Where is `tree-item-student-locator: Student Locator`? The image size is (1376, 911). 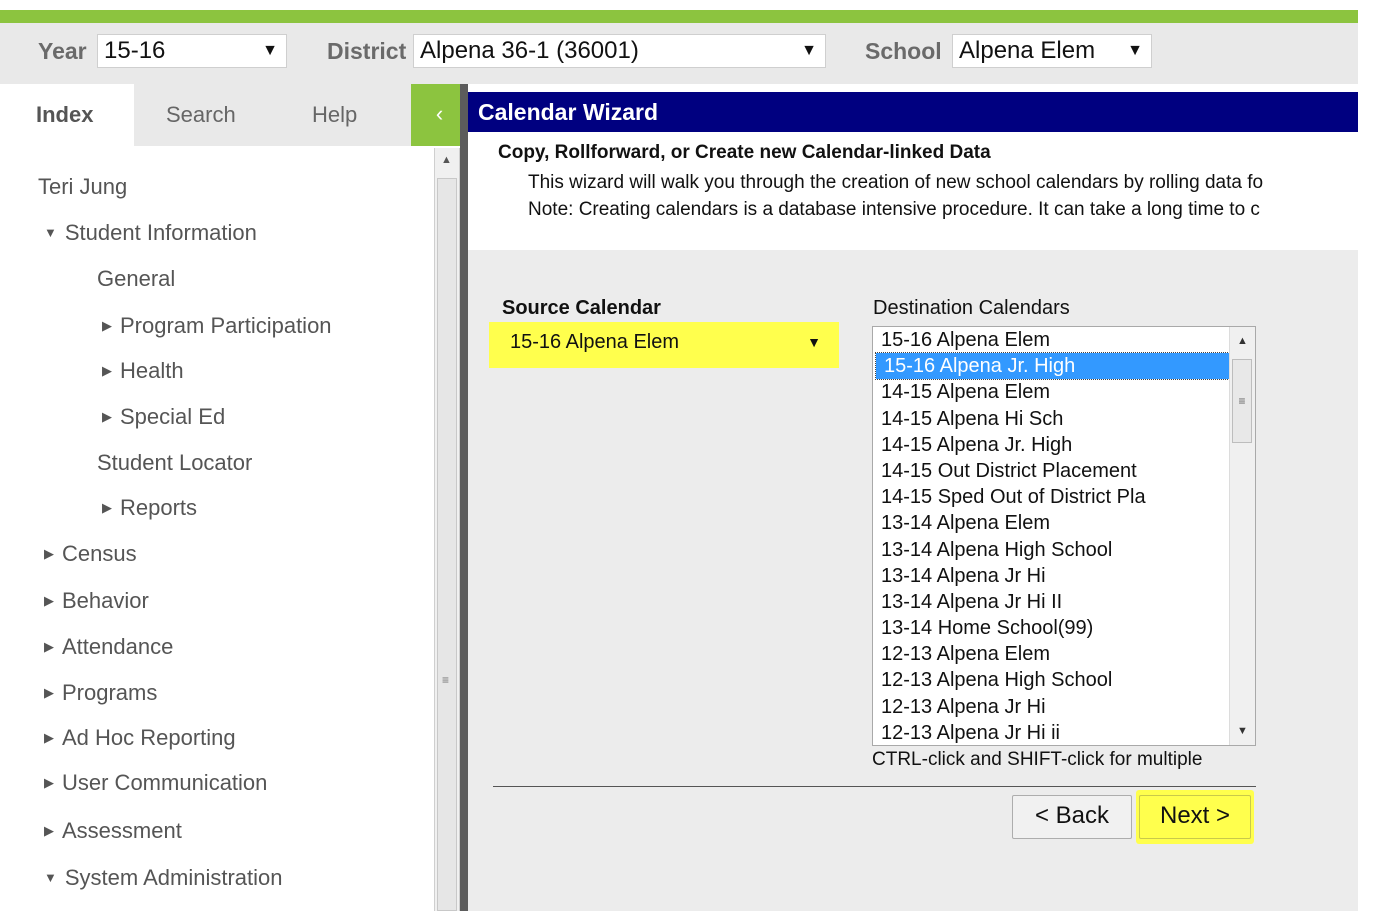 tree-item-student-locator: Student Locator is located at coordinates (174, 463).